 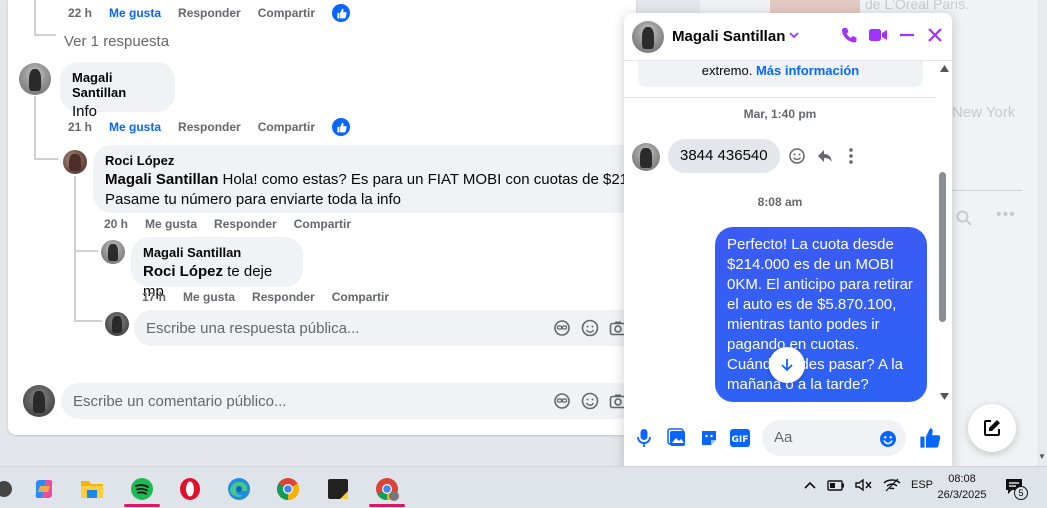 I want to click on thumbs-up-icon, so click(x=930, y=438).